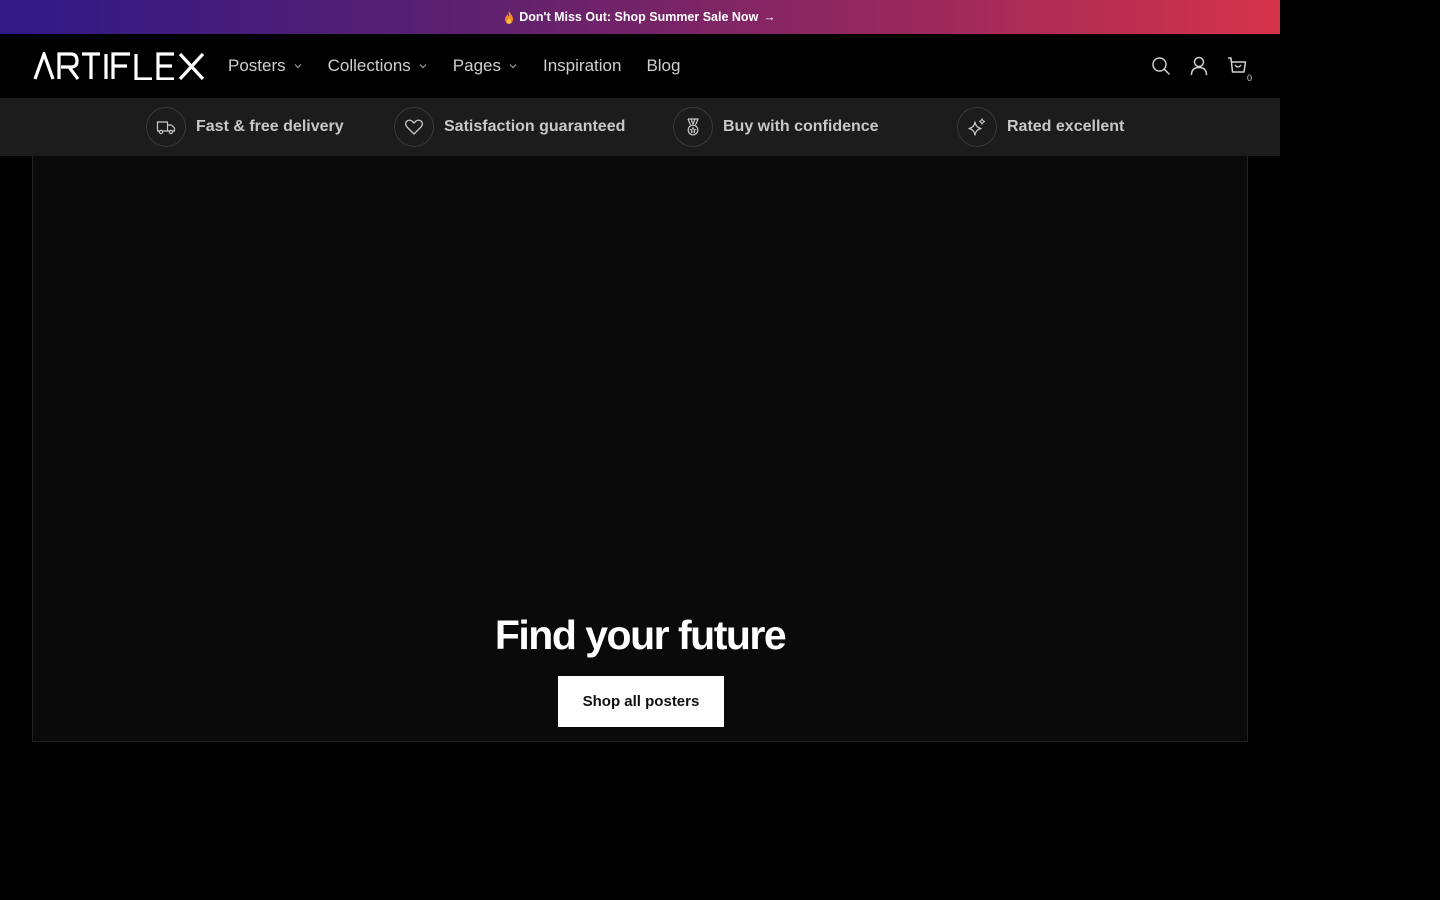 The height and width of the screenshot is (900, 1440). I want to click on benefit-item: Buy with confidence, so click(776, 127).